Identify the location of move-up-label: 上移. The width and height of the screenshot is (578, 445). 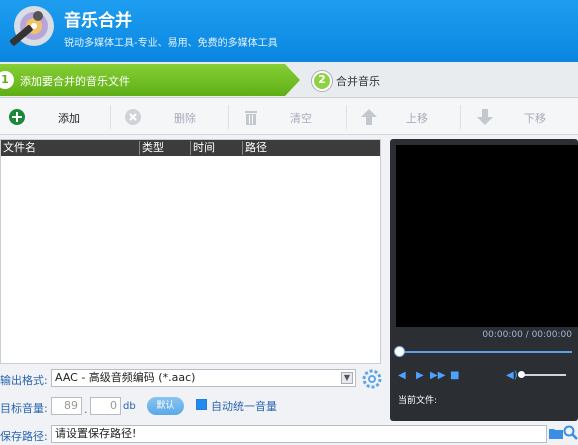
(417, 118).